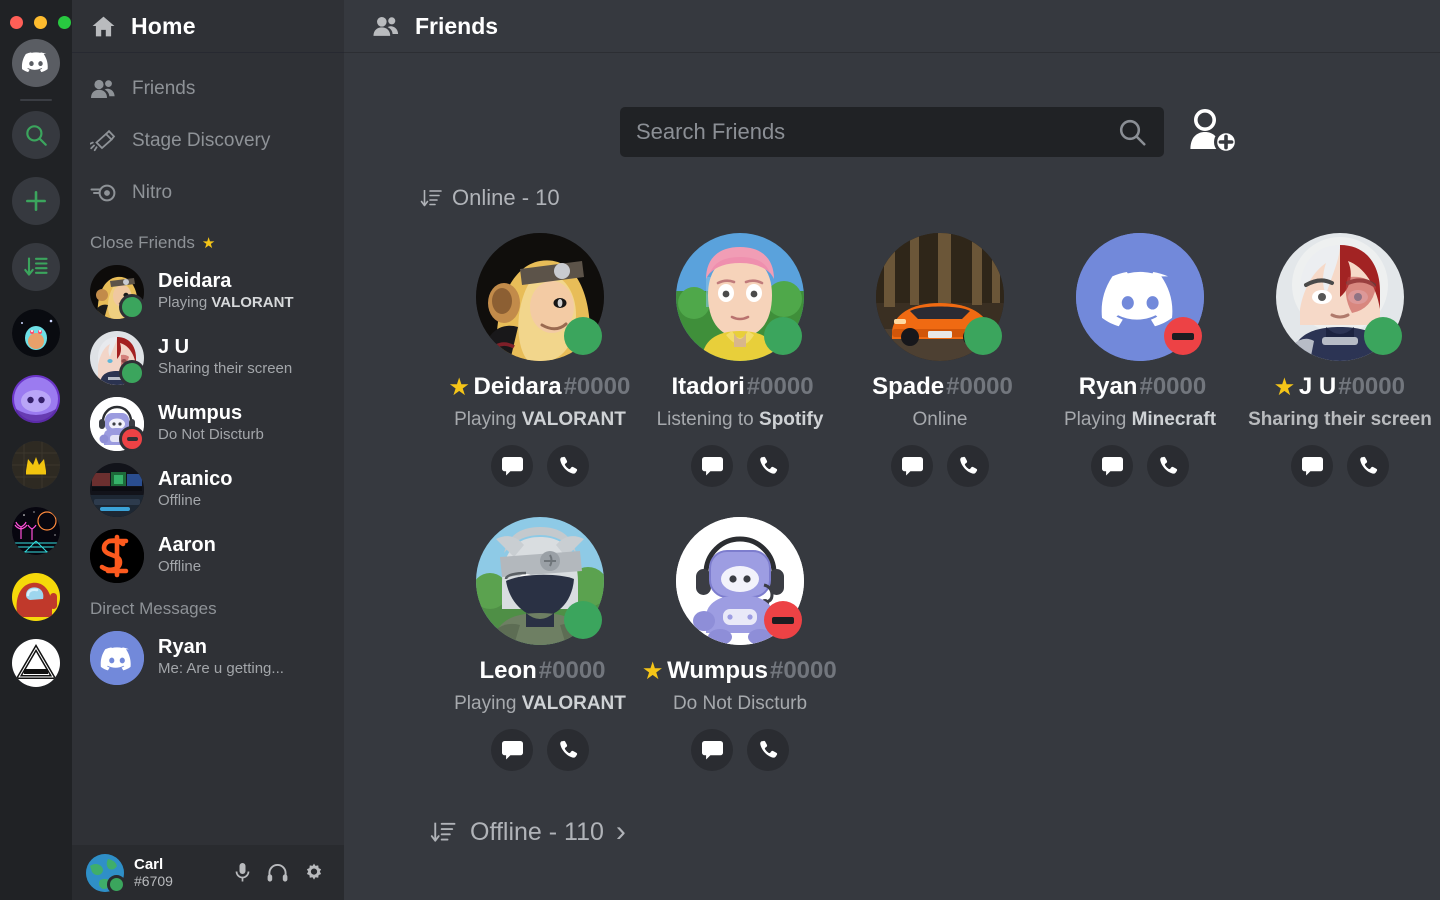  Describe the element at coordinates (36, 531) in the screenshot. I see `rail-item-server-synthwave` at that location.